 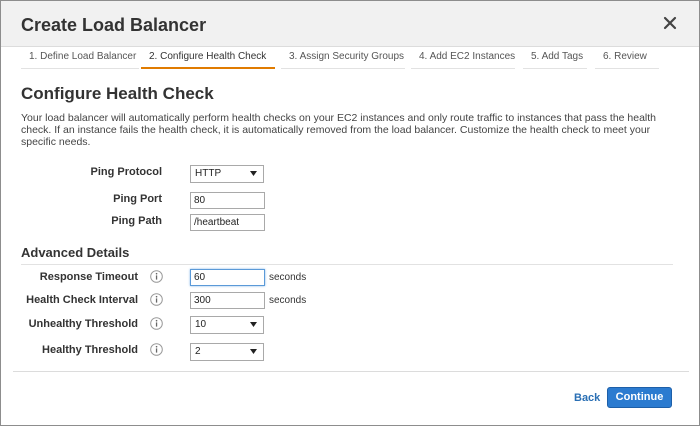 What do you see at coordinates (227, 352) in the screenshot?
I see `healthy-threshold-select: 2` at bounding box center [227, 352].